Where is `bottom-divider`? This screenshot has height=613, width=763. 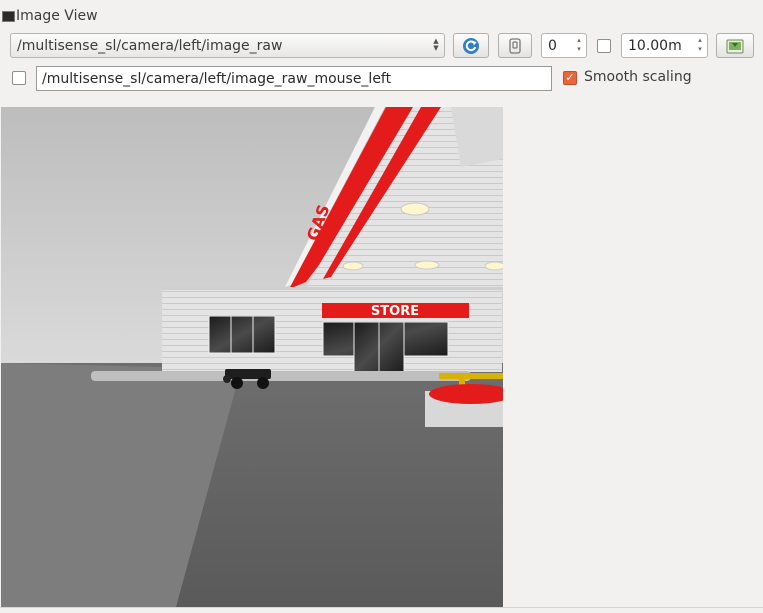 bottom-divider is located at coordinates (381, 607).